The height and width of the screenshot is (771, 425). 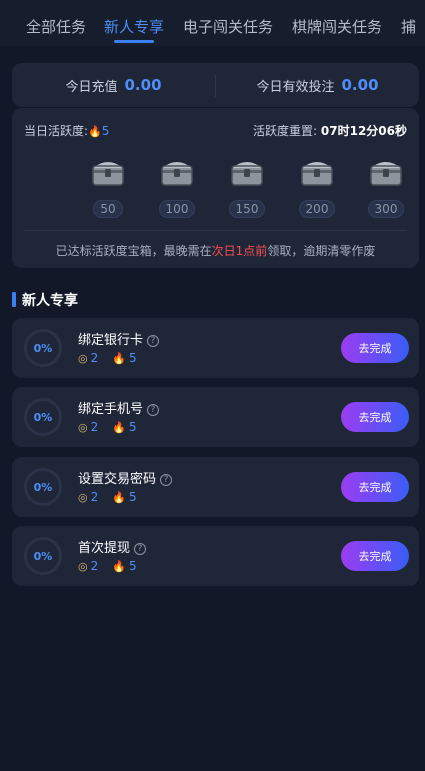 What do you see at coordinates (408, 26) in the screenshot?
I see `tab-fishing-tasks: 捕` at bounding box center [408, 26].